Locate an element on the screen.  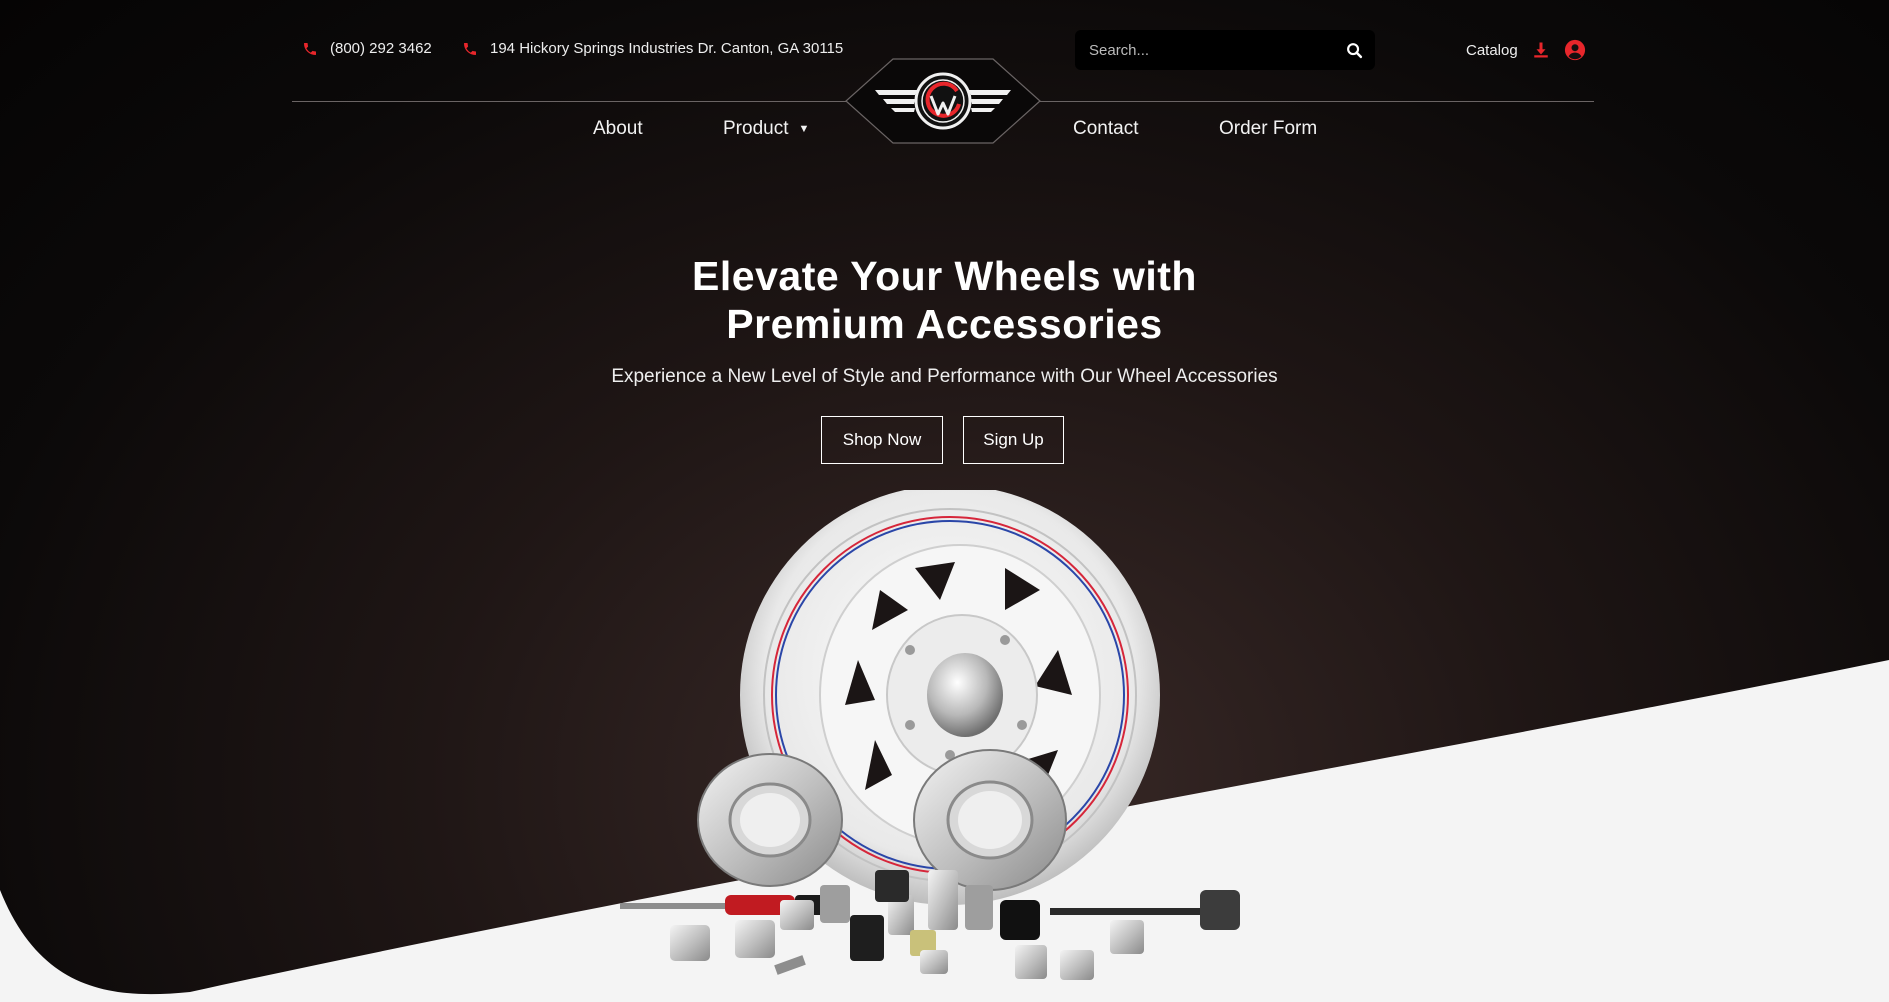
hero-title-line2: Premium Accessories is located at coordinates (944, 324).